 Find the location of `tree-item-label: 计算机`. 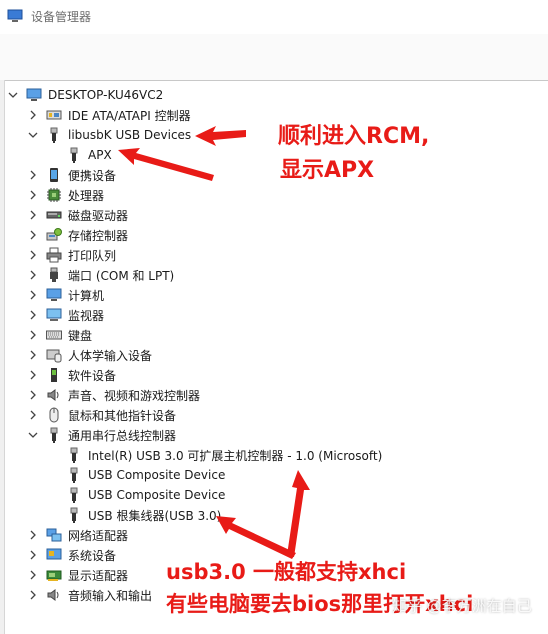

tree-item-label: 计算机 is located at coordinates (86, 295).